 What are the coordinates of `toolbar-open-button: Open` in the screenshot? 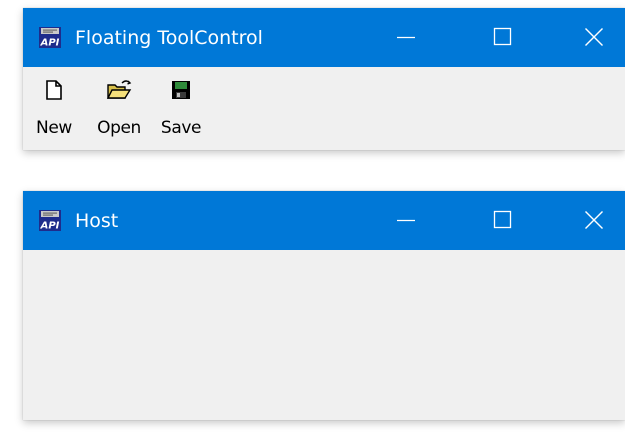 It's located at (119, 108).